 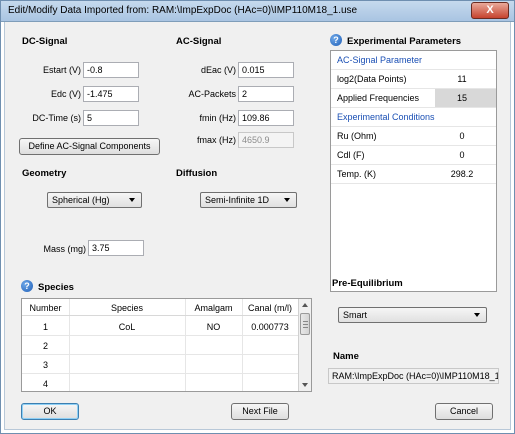 I want to click on column-header-canal: Canal (m/l), so click(x=269, y=308).